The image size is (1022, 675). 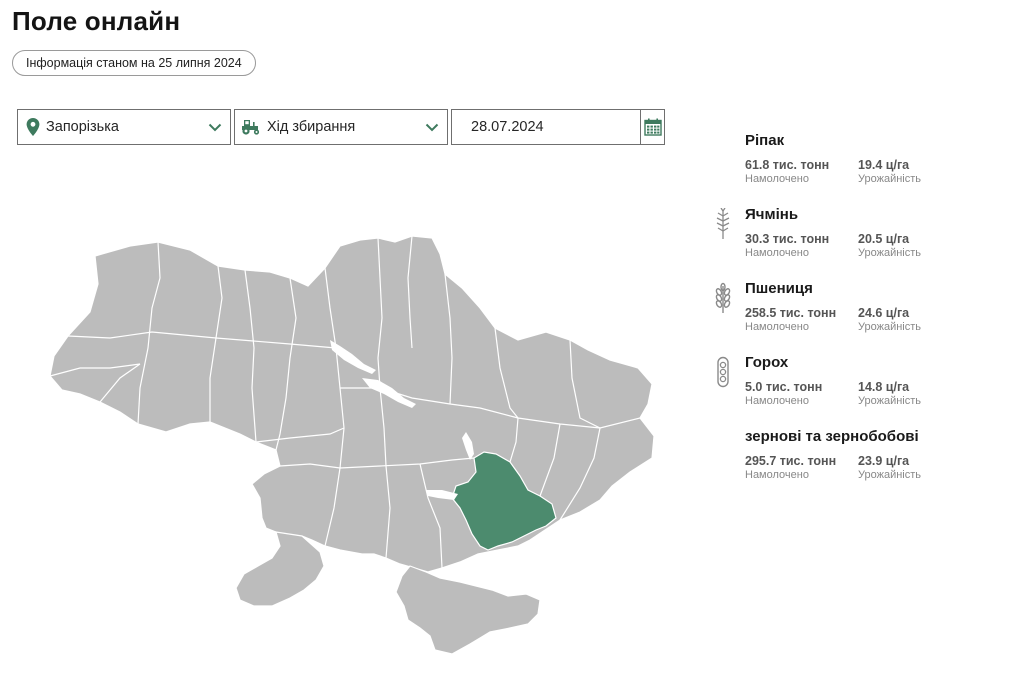 I want to click on crimea, so click(x=468, y=610).